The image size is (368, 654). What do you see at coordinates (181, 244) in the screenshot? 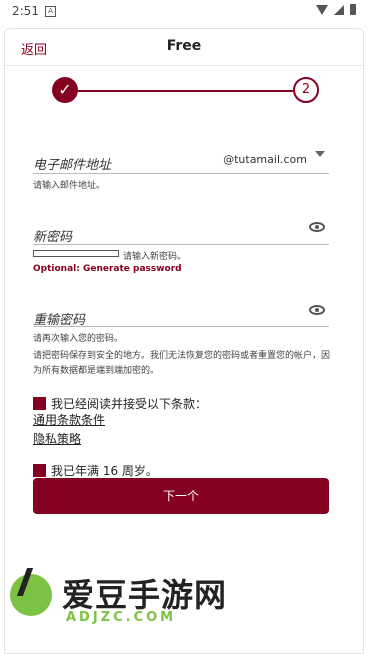
I see `new-password-underline` at bounding box center [181, 244].